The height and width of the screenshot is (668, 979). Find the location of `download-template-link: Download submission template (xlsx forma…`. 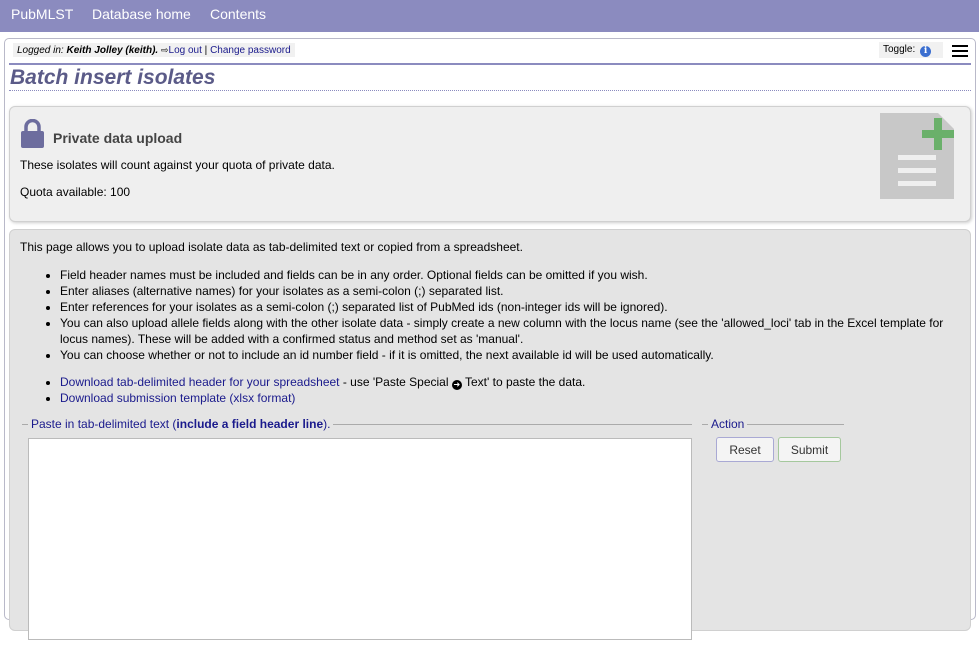

download-template-link: Download submission template (xlsx forma… is located at coordinates (177, 398).